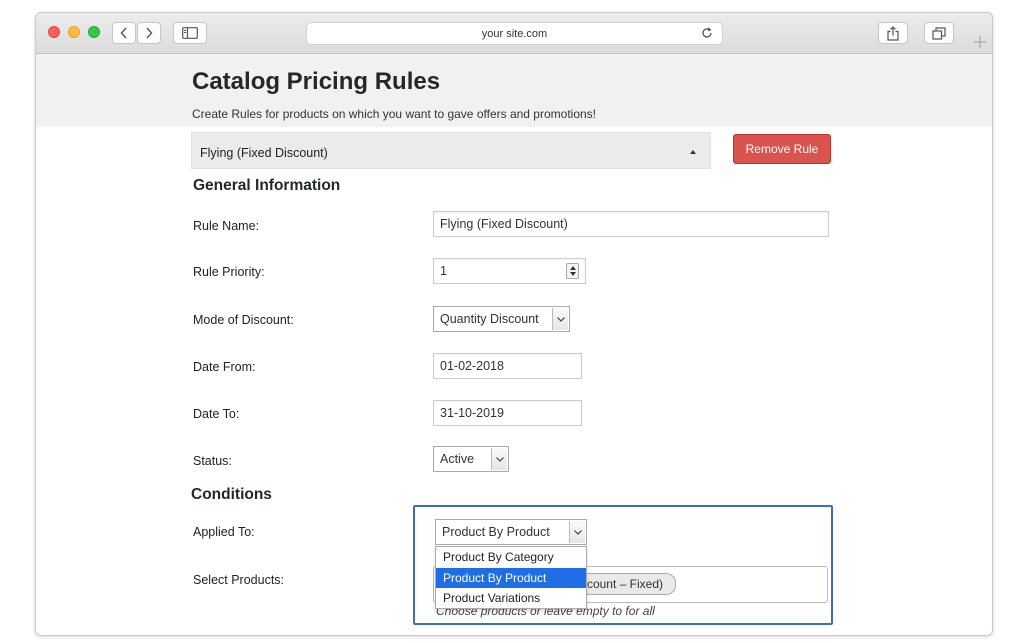 The image size is (1024, 643). What do you see at coordinates (573, 274) in the screenshot?
I see `stepper-down-icon` at bounding box center [573, 274].